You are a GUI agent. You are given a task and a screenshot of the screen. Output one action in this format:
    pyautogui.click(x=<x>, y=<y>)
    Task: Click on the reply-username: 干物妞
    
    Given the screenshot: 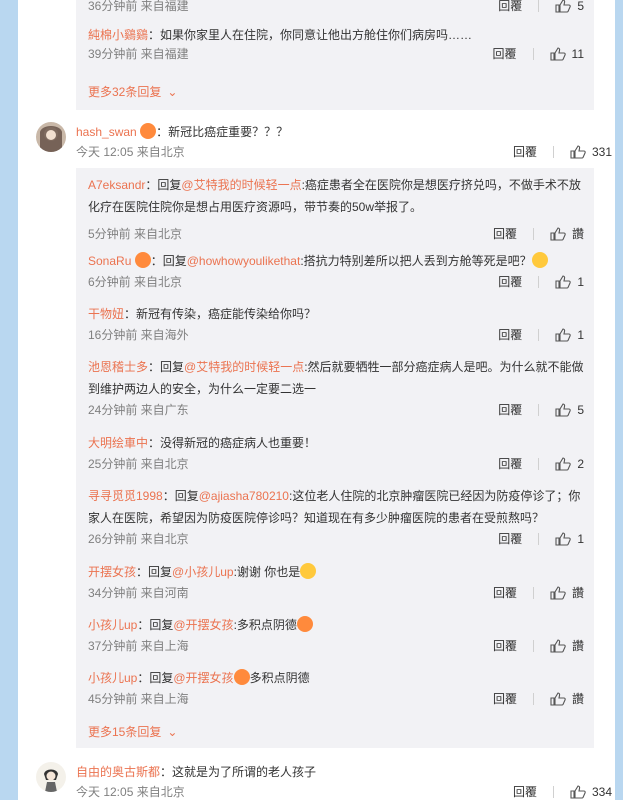 What is the action you would take?
    pyautogui.click(x=106, y=314)
    